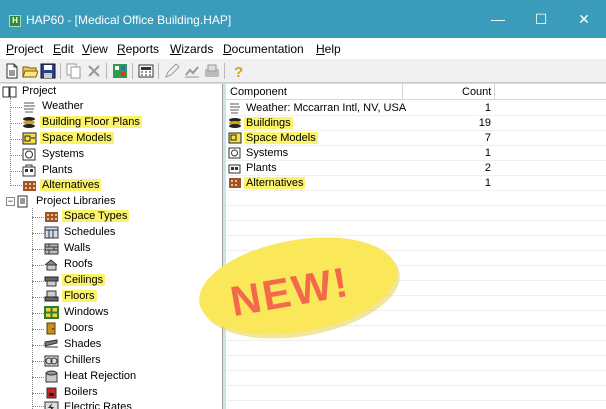  Describe the element at coordinates (120, 71) in the screenshot. I see `wizard-icon` at that location.